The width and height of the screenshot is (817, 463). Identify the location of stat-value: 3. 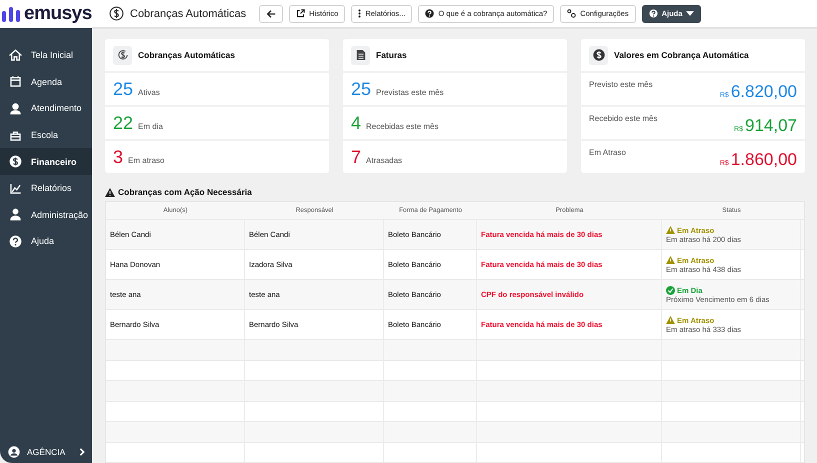
(118, 157).